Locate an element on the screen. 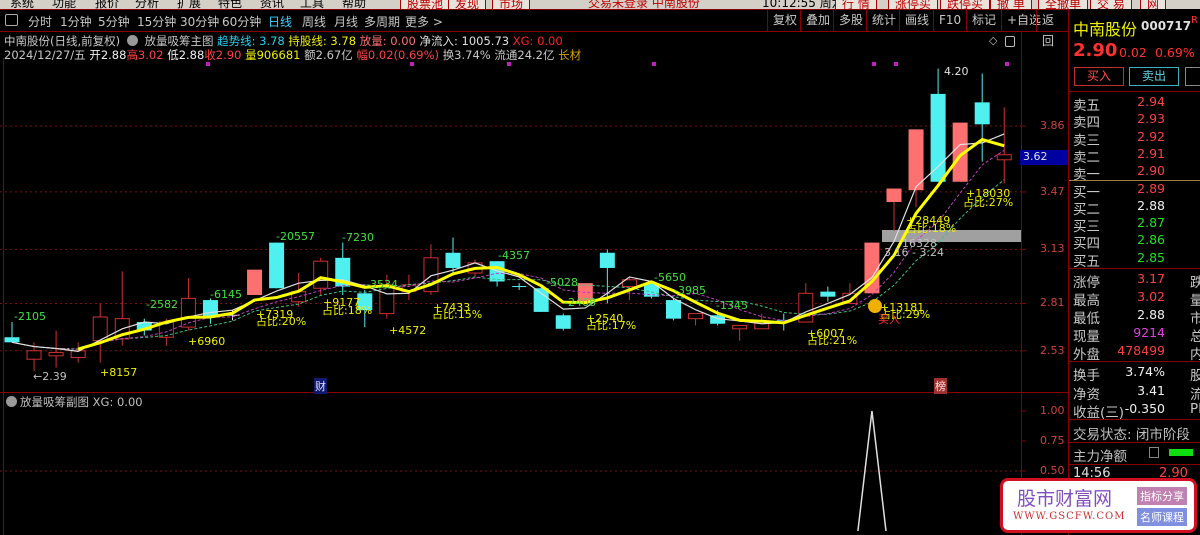 Image resolution: width=1200 pixels, height=535 pixels. chart-annotation: 占比:27% is located at coordinates (988, 202).